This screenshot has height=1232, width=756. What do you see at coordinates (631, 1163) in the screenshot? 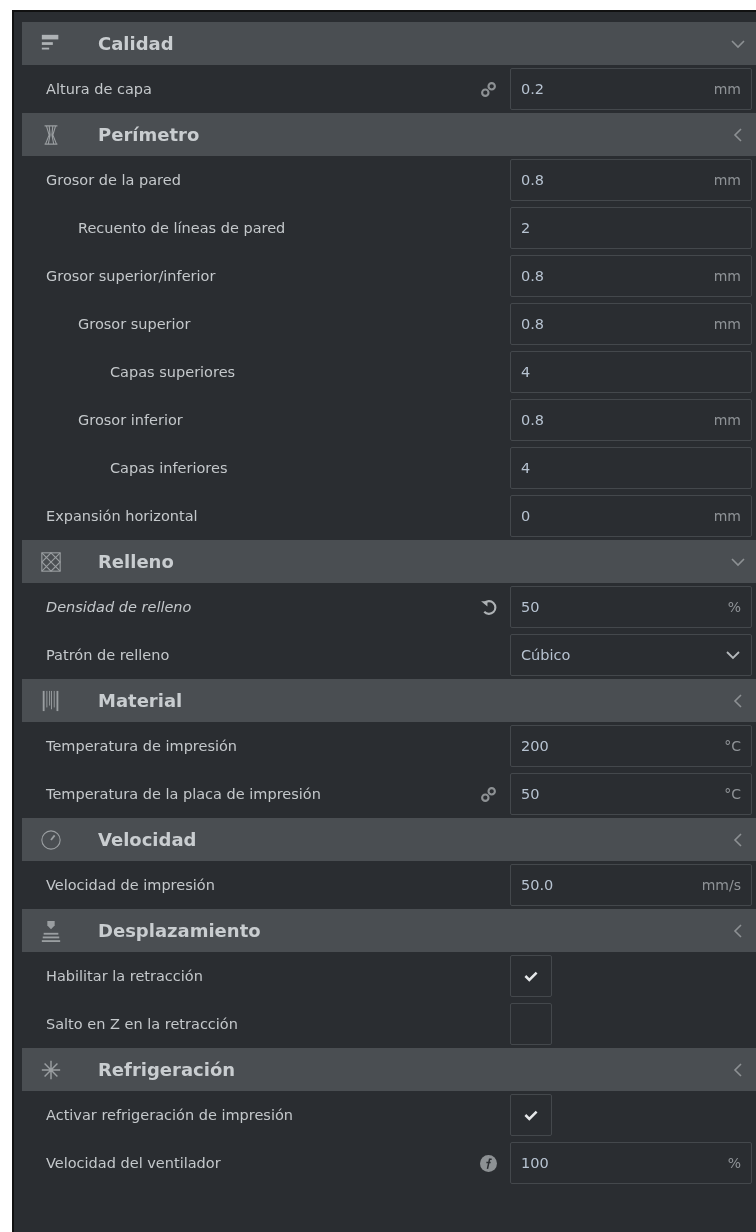
I see `number-field: 100 %` at bounding box center [631, 1163].